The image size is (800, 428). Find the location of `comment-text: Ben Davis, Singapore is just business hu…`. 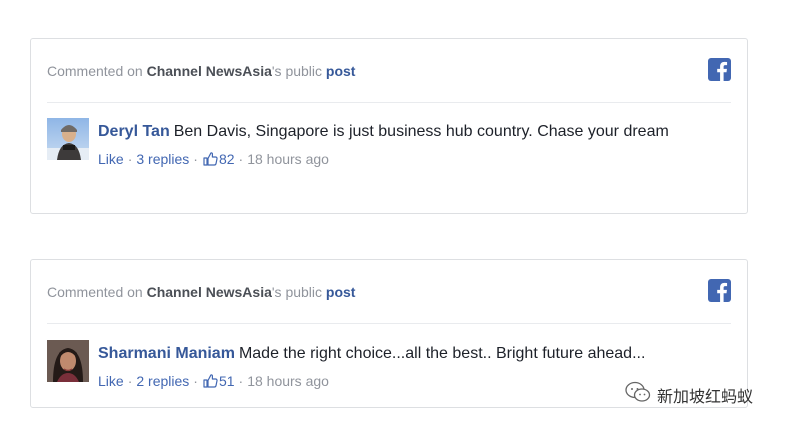

comment-text: Ben Davis, Singapore is just business hu… is located at coordinates (421, 131).